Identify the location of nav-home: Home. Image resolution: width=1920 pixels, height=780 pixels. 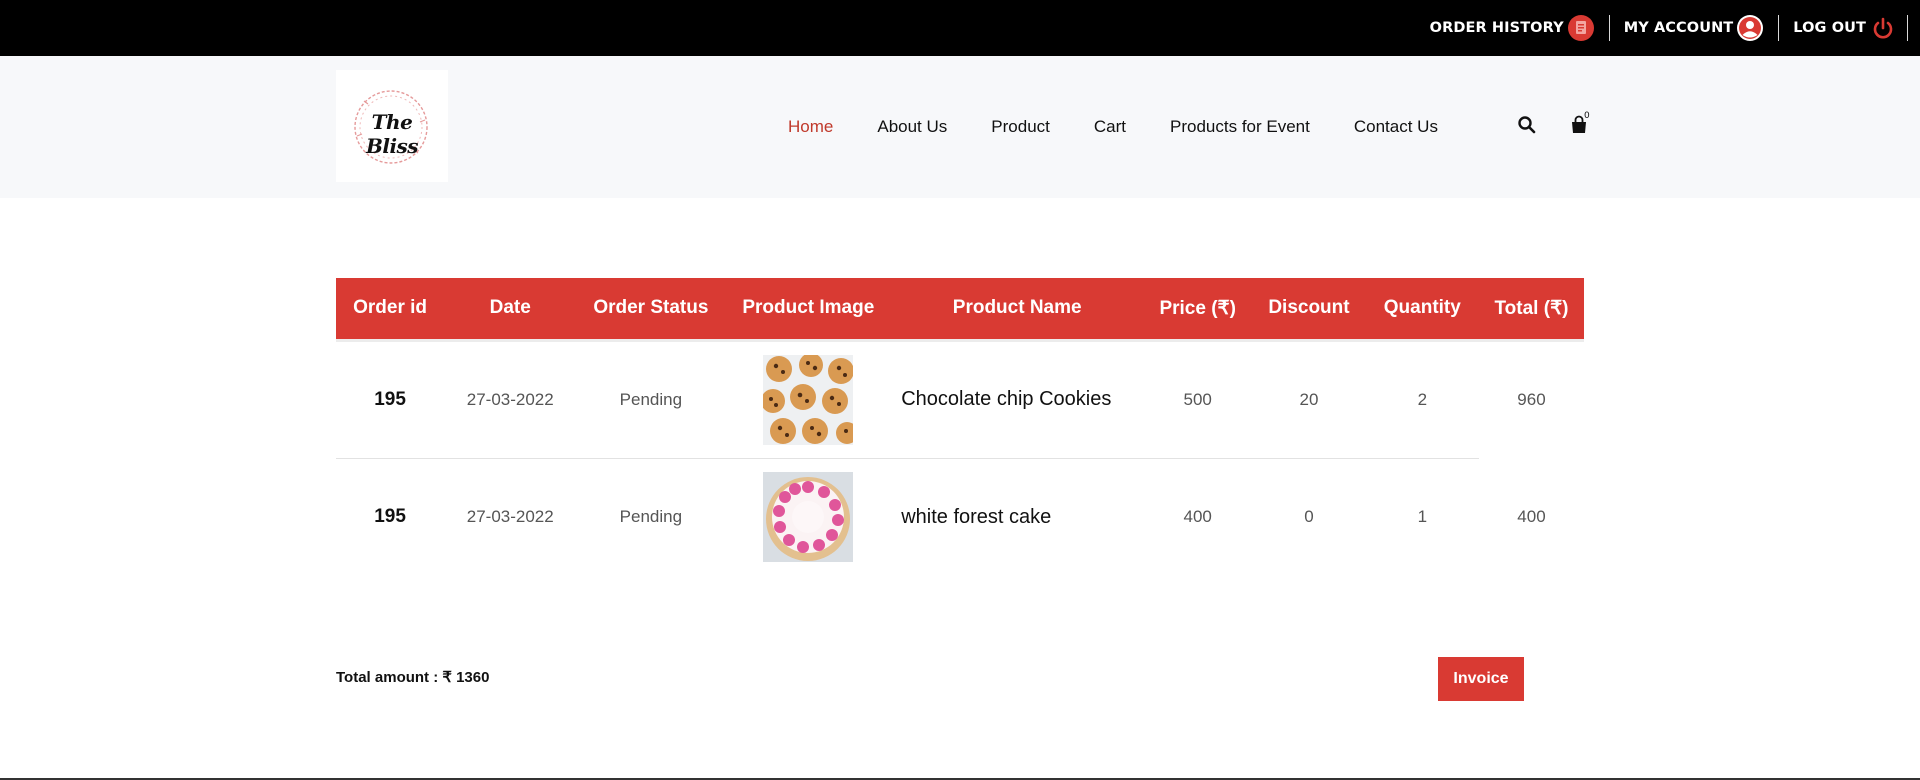
(810, 127).